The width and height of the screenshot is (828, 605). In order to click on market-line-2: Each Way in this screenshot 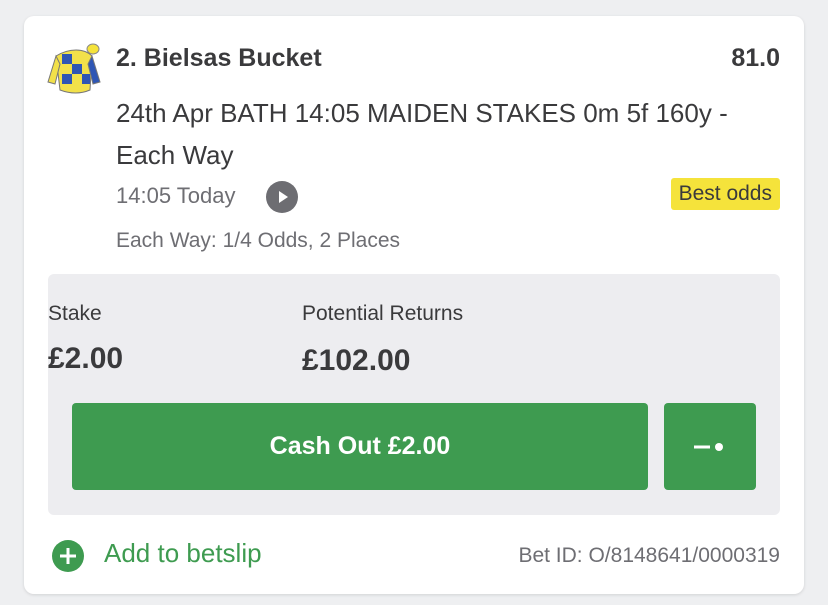, I will do `click(175, 155)`.